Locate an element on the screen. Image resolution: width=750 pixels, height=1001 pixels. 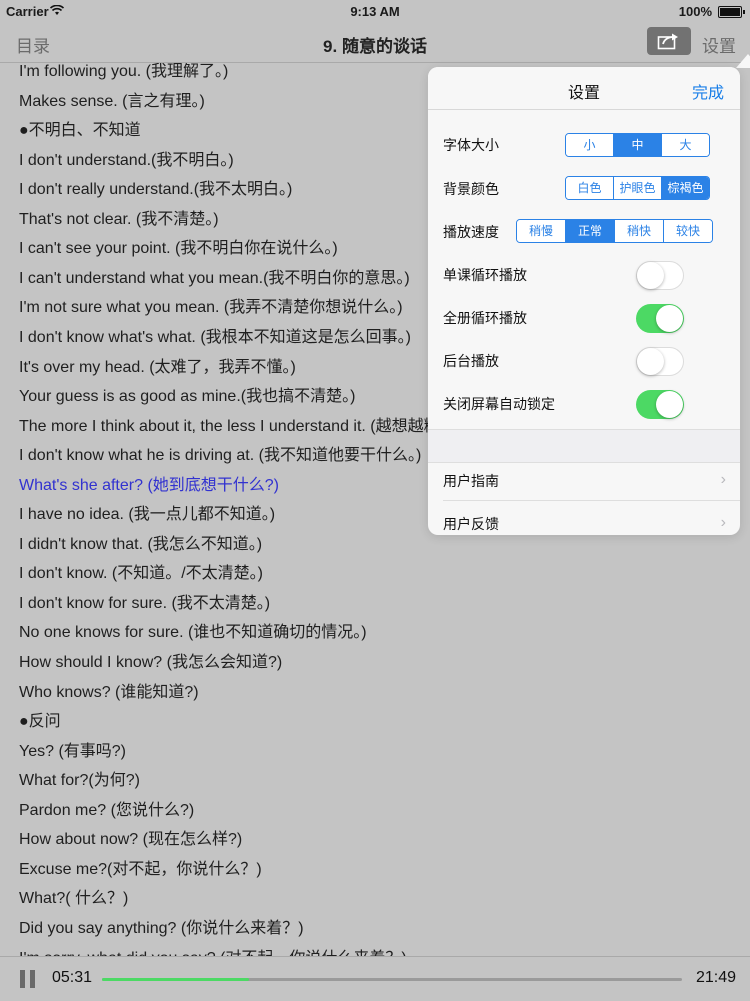
lesson-line: Pardon me? (您说什么?) is located at coordinates (106, 808).